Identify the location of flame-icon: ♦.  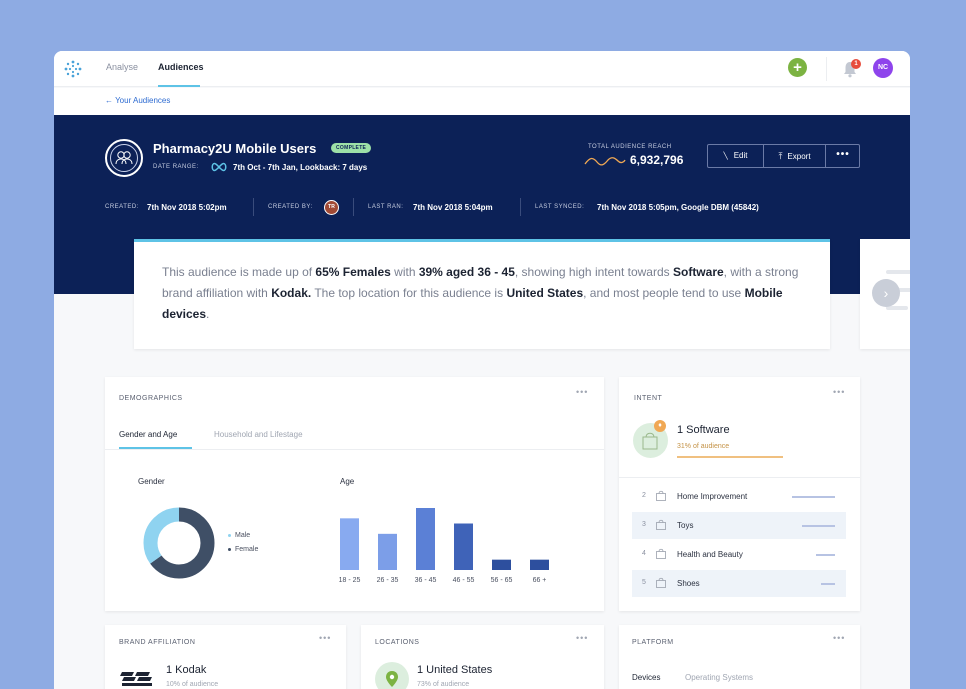
(660, 426).